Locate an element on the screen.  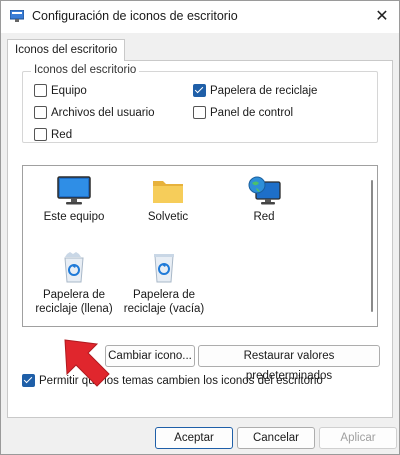
list-item-papelera-vacia: Papelera de reciclaje (vacía) is located at coordinates (164, 283).